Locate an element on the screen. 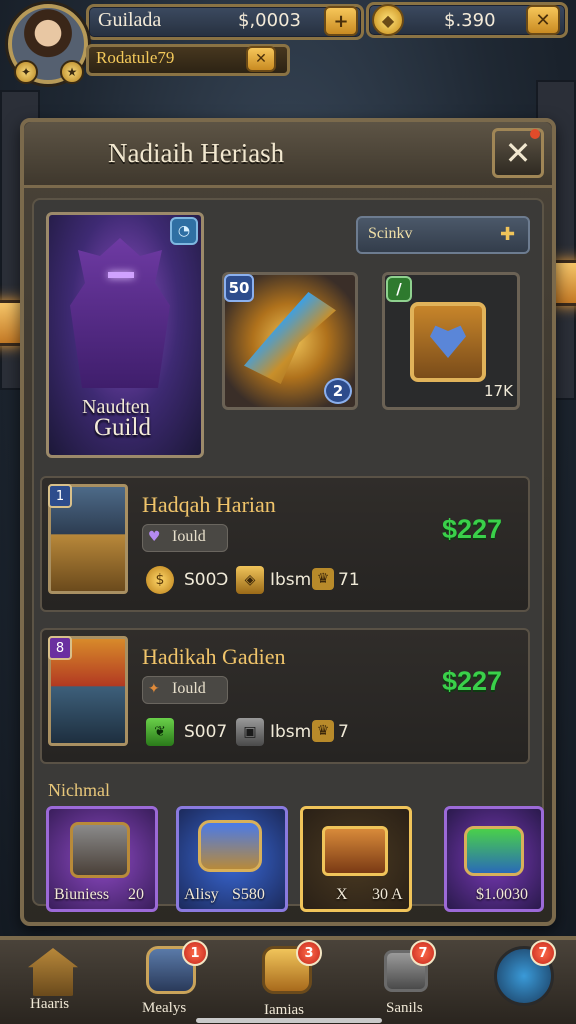  currency-primary: $,0003 is located at coordinates (269, 20).